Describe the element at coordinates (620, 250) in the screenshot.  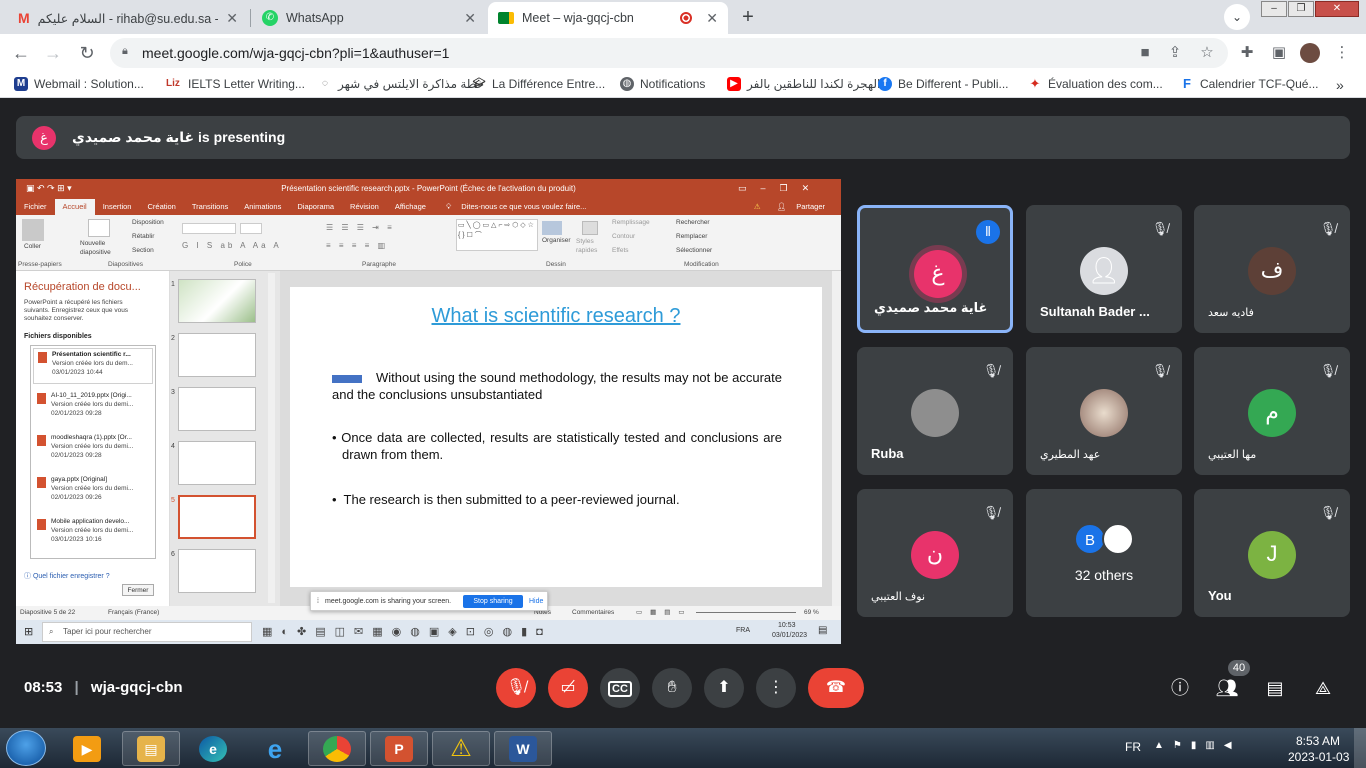
I see `effects-button: Effets` at that location.